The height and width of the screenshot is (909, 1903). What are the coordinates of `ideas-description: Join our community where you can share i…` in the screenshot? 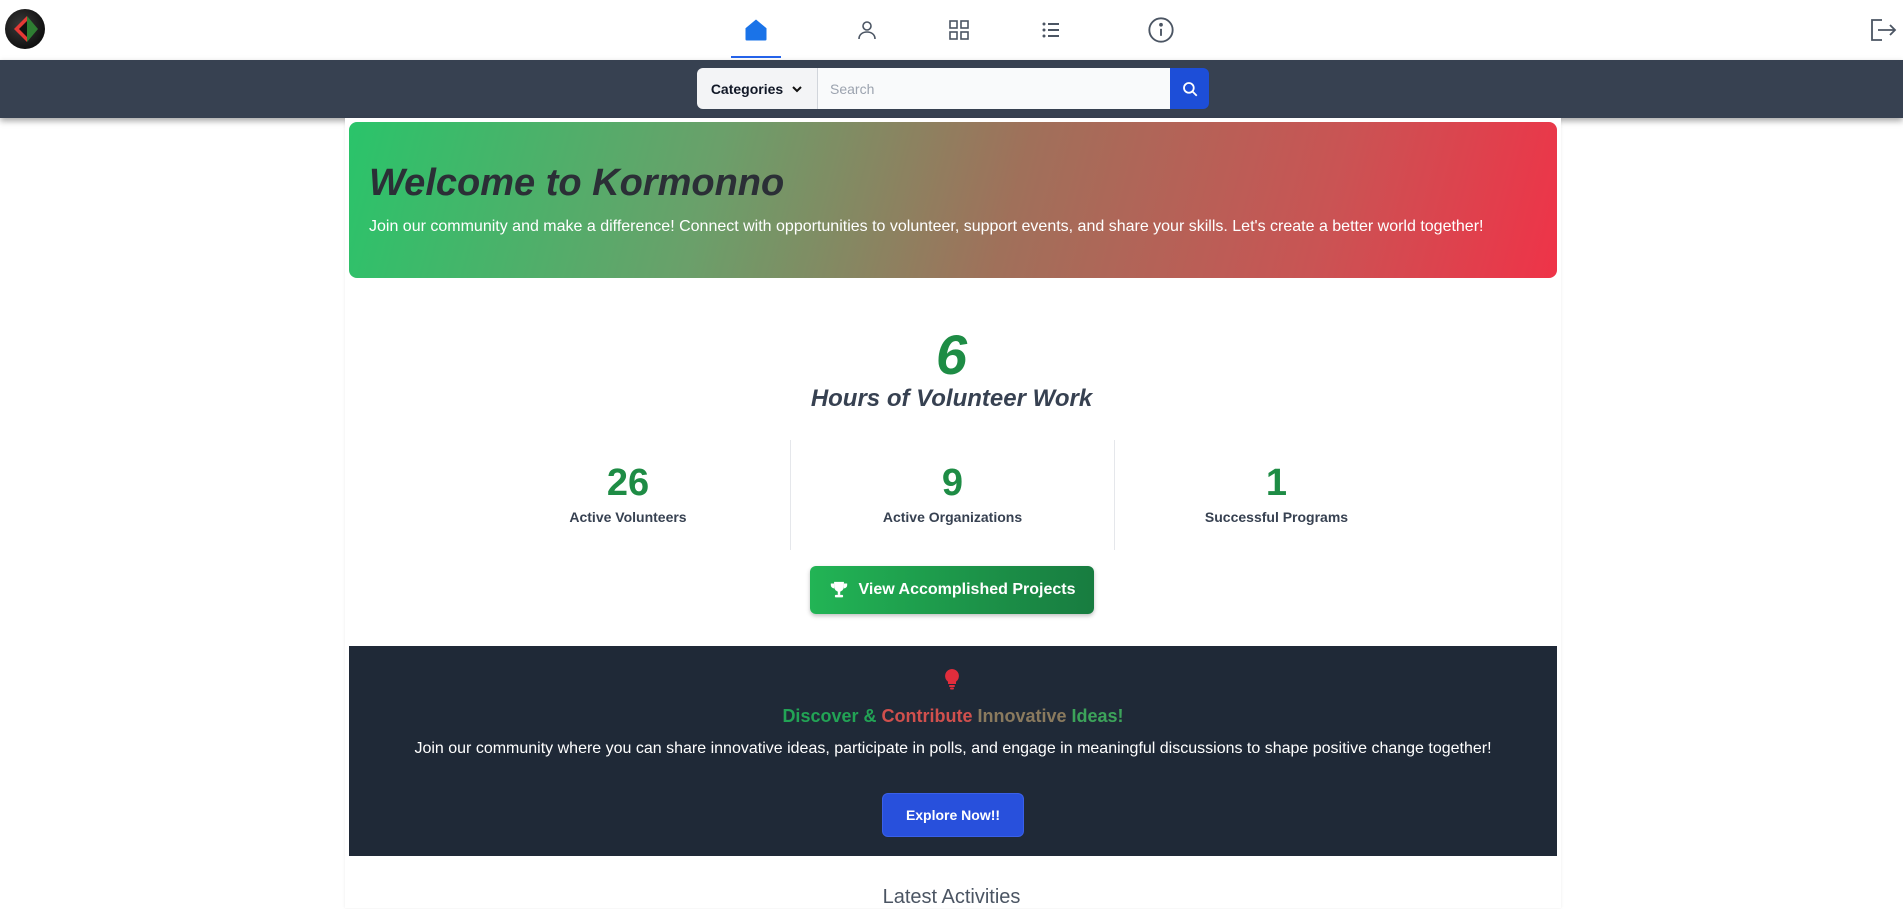 It's located at (953, 748).